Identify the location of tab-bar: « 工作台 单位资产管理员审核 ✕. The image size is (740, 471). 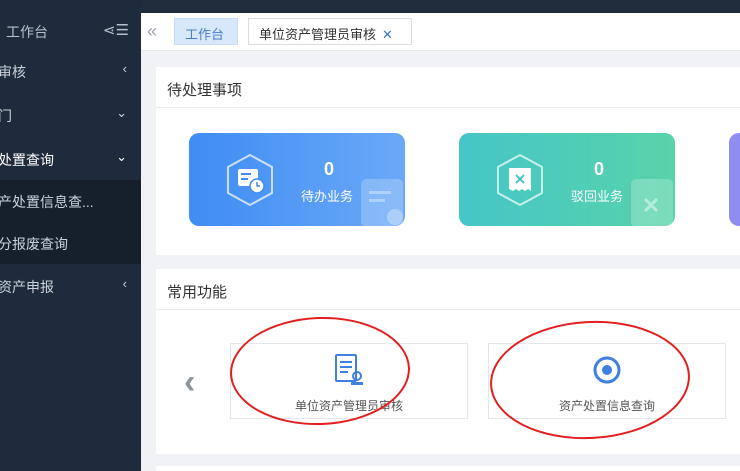
(440, 32).